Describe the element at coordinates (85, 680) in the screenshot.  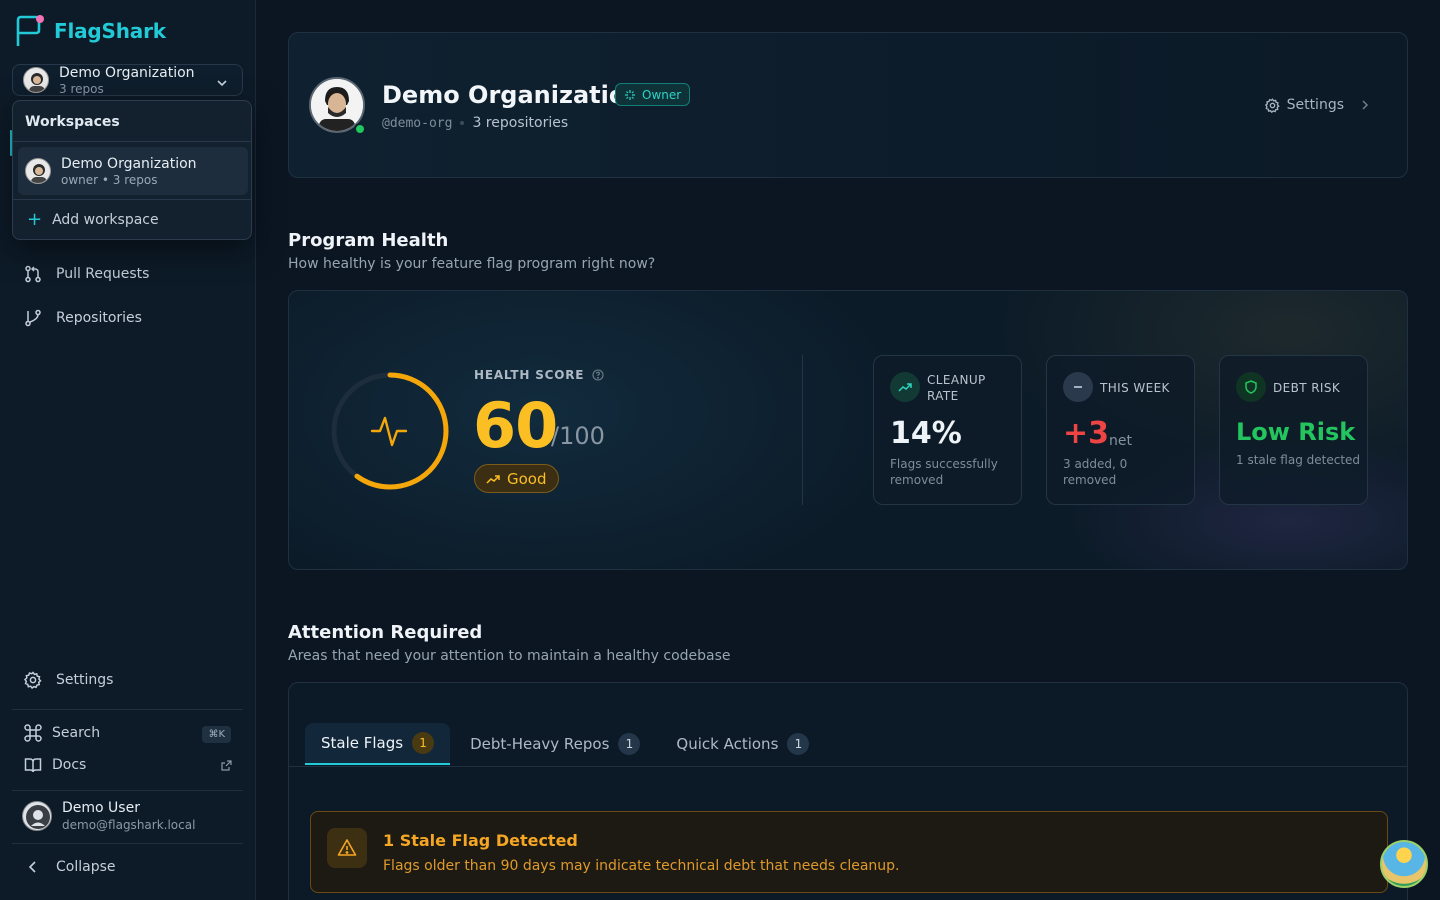
I see `sidebar-item-label: Settings` at that location.